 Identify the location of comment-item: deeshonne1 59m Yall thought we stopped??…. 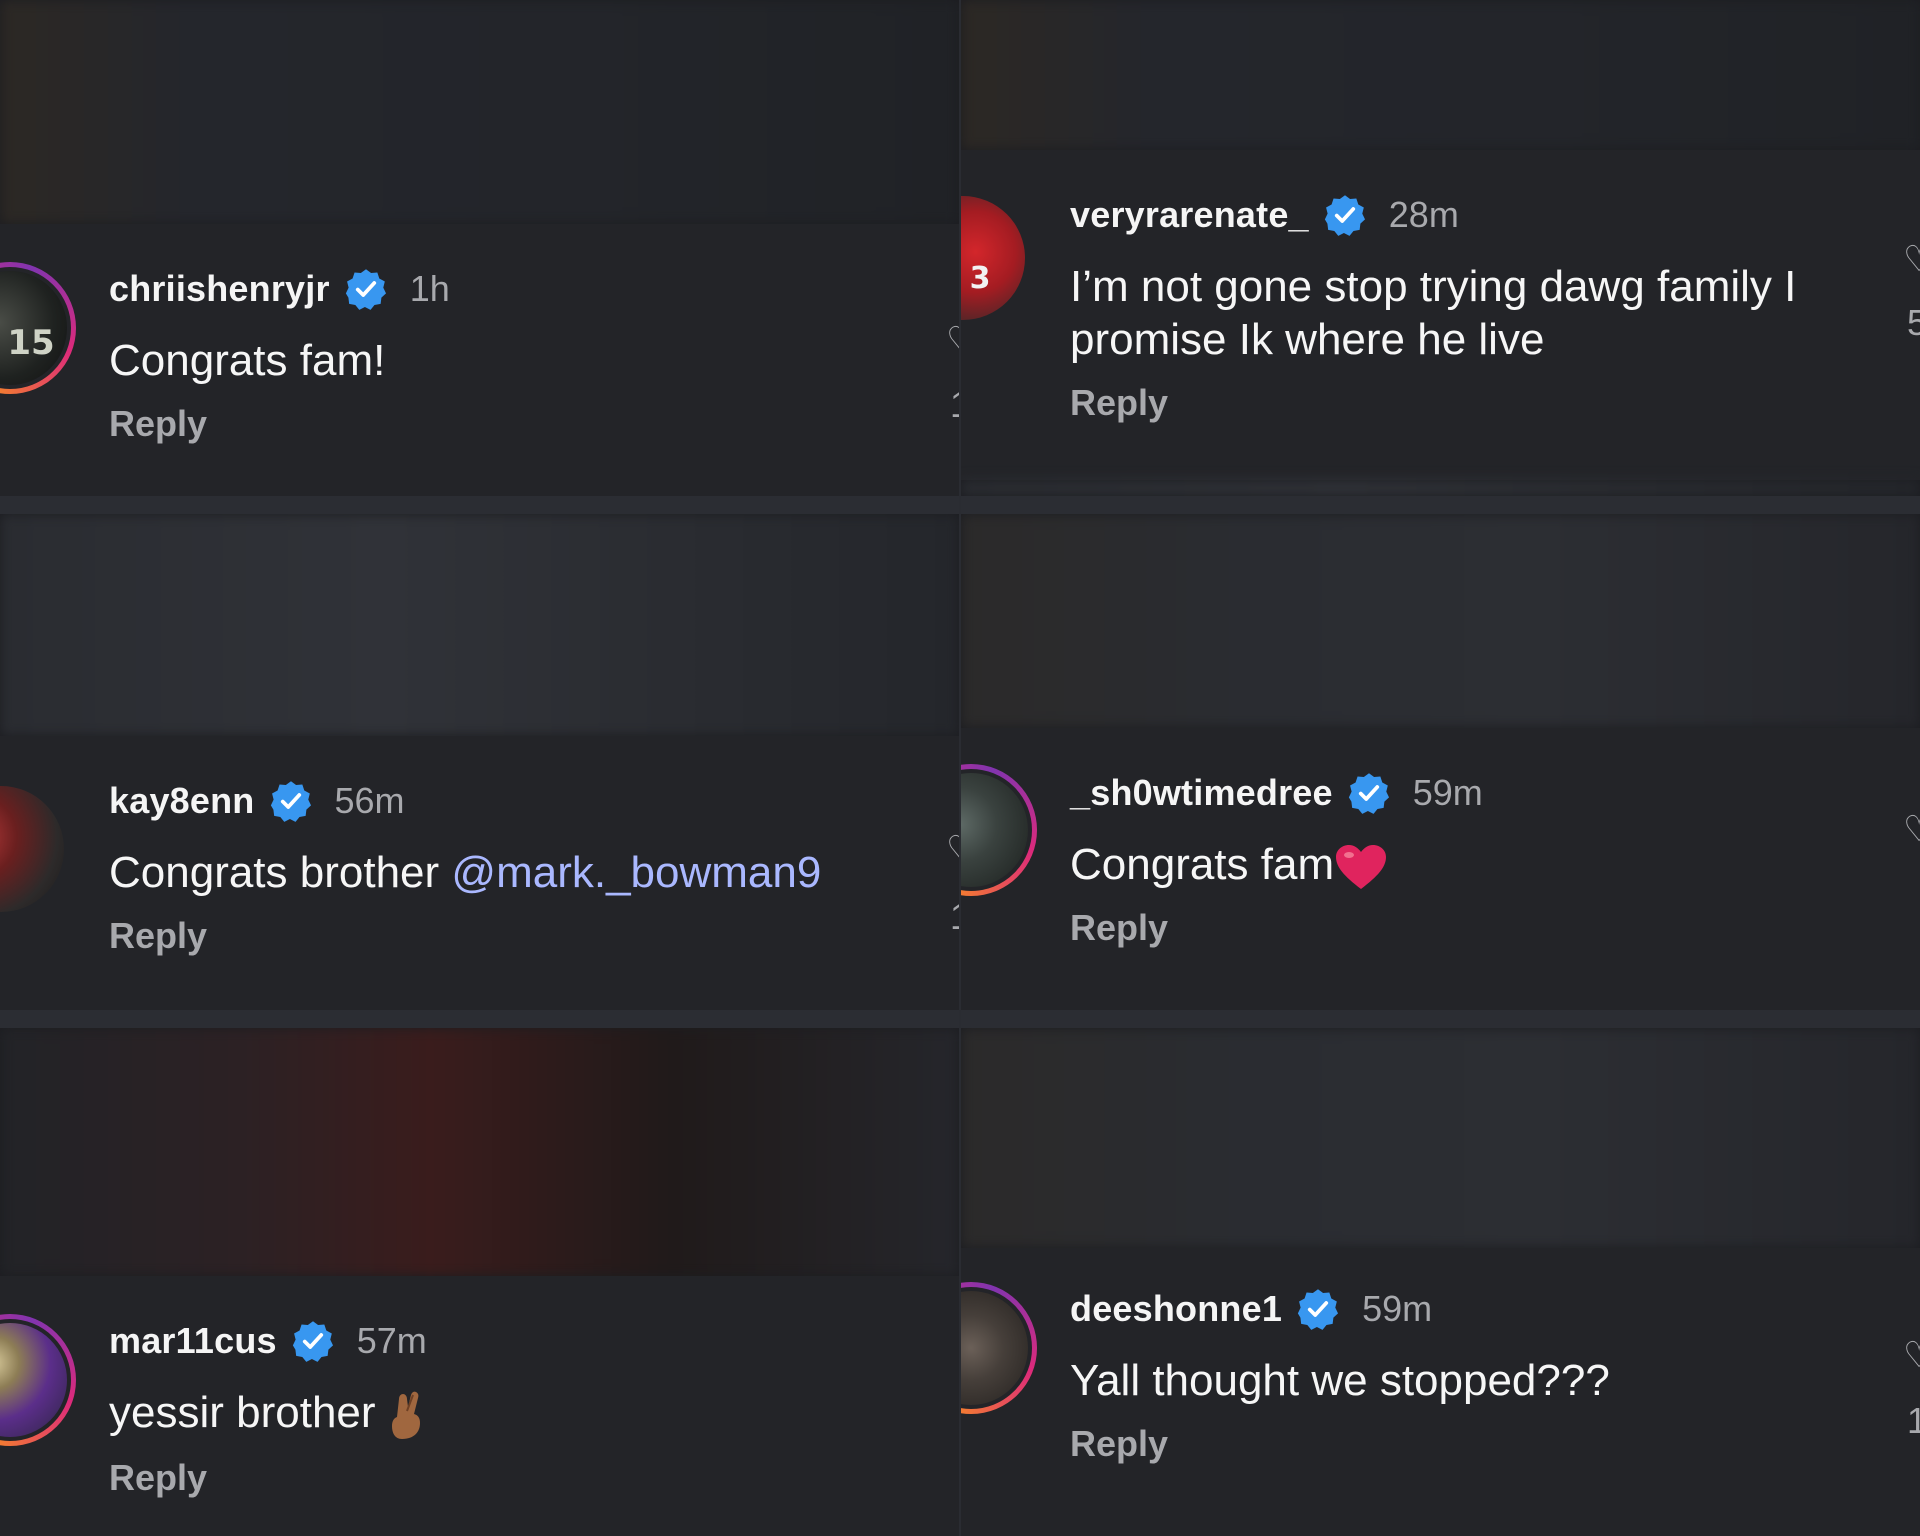
(1440, 1392).